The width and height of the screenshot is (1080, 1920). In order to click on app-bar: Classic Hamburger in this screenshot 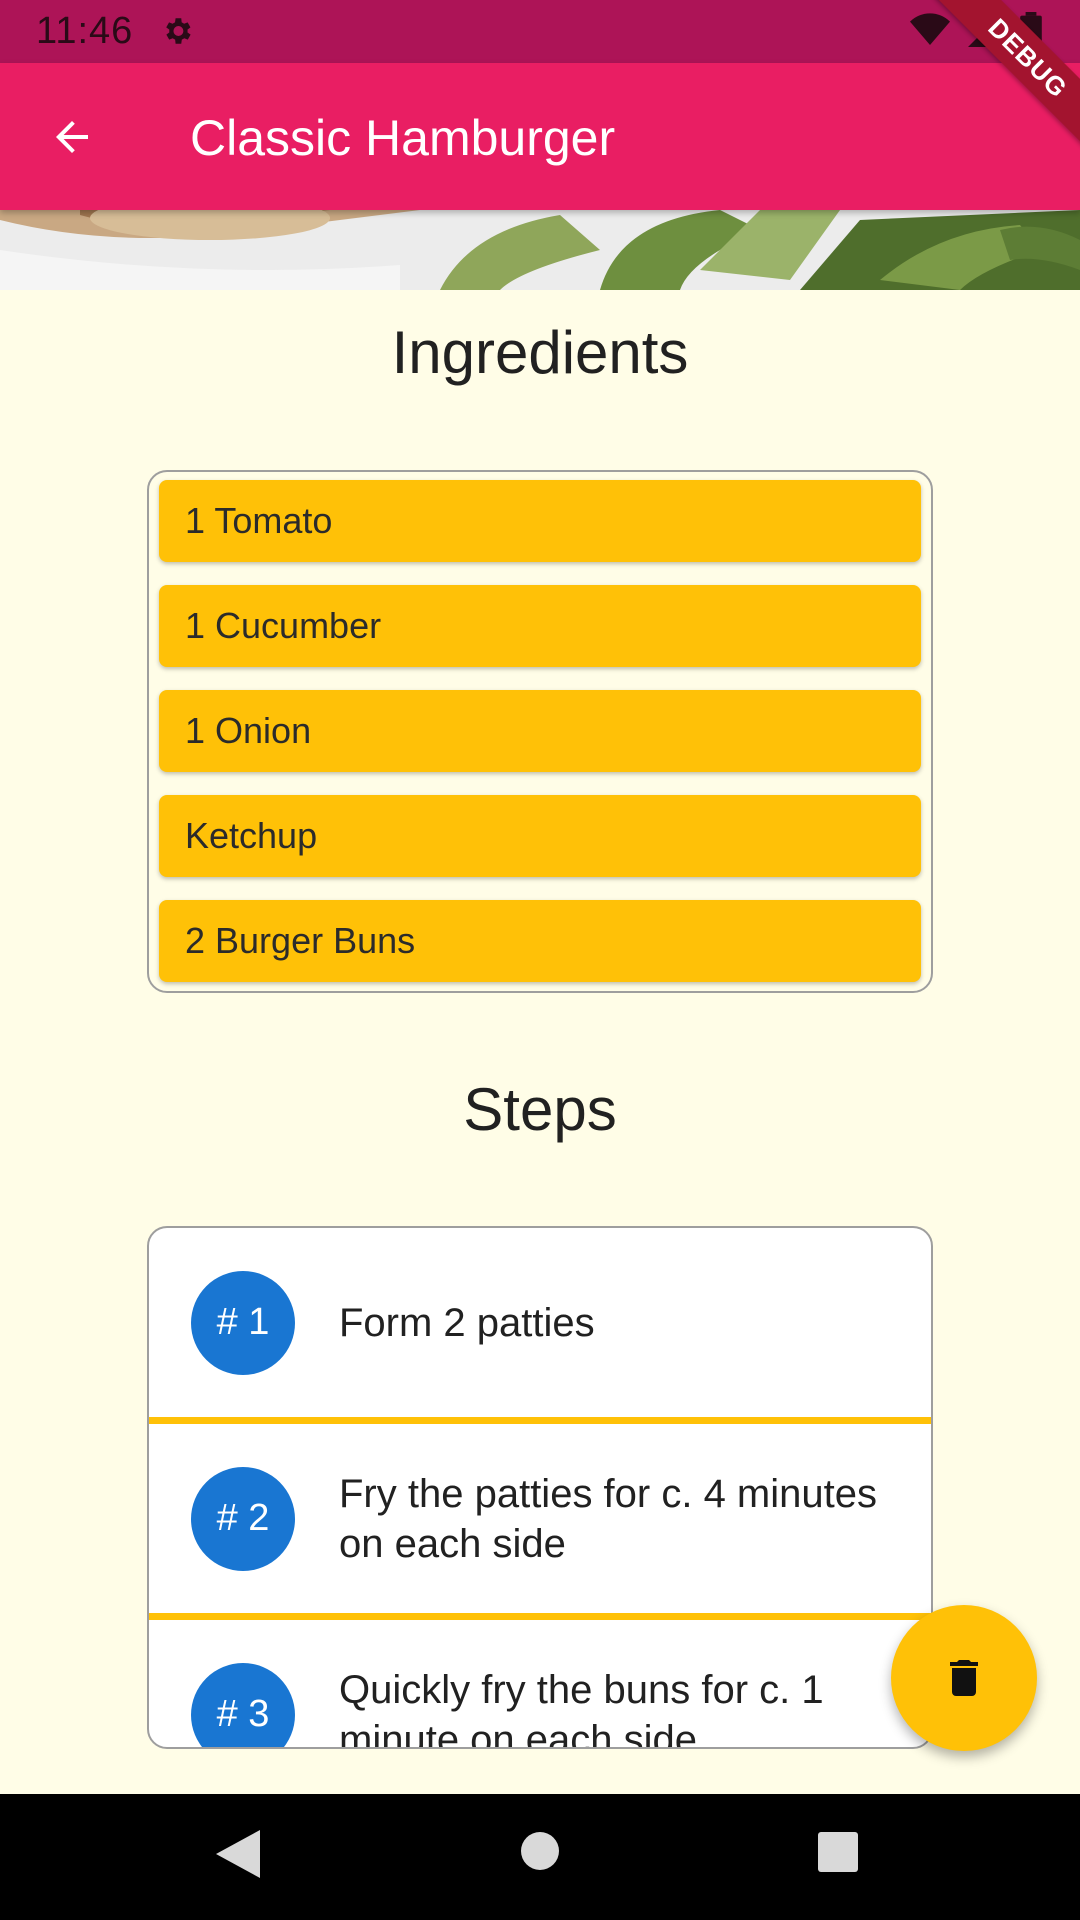, I will do `click(540, 136)`.